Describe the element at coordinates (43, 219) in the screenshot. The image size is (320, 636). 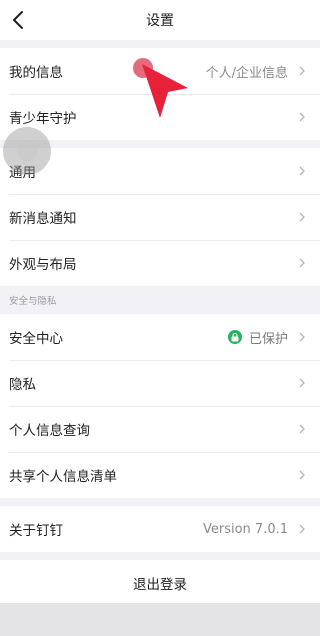
I see `settings-item-label: 新消息通知` at that location.